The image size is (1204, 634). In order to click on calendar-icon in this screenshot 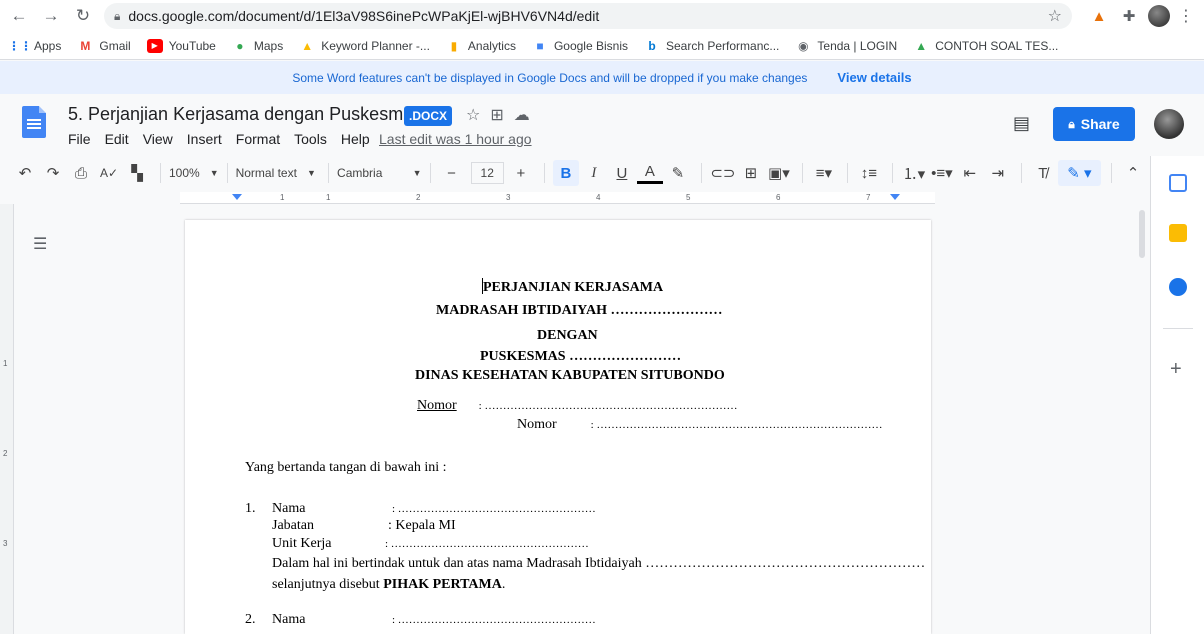, I will do `click(1178, 183)`.